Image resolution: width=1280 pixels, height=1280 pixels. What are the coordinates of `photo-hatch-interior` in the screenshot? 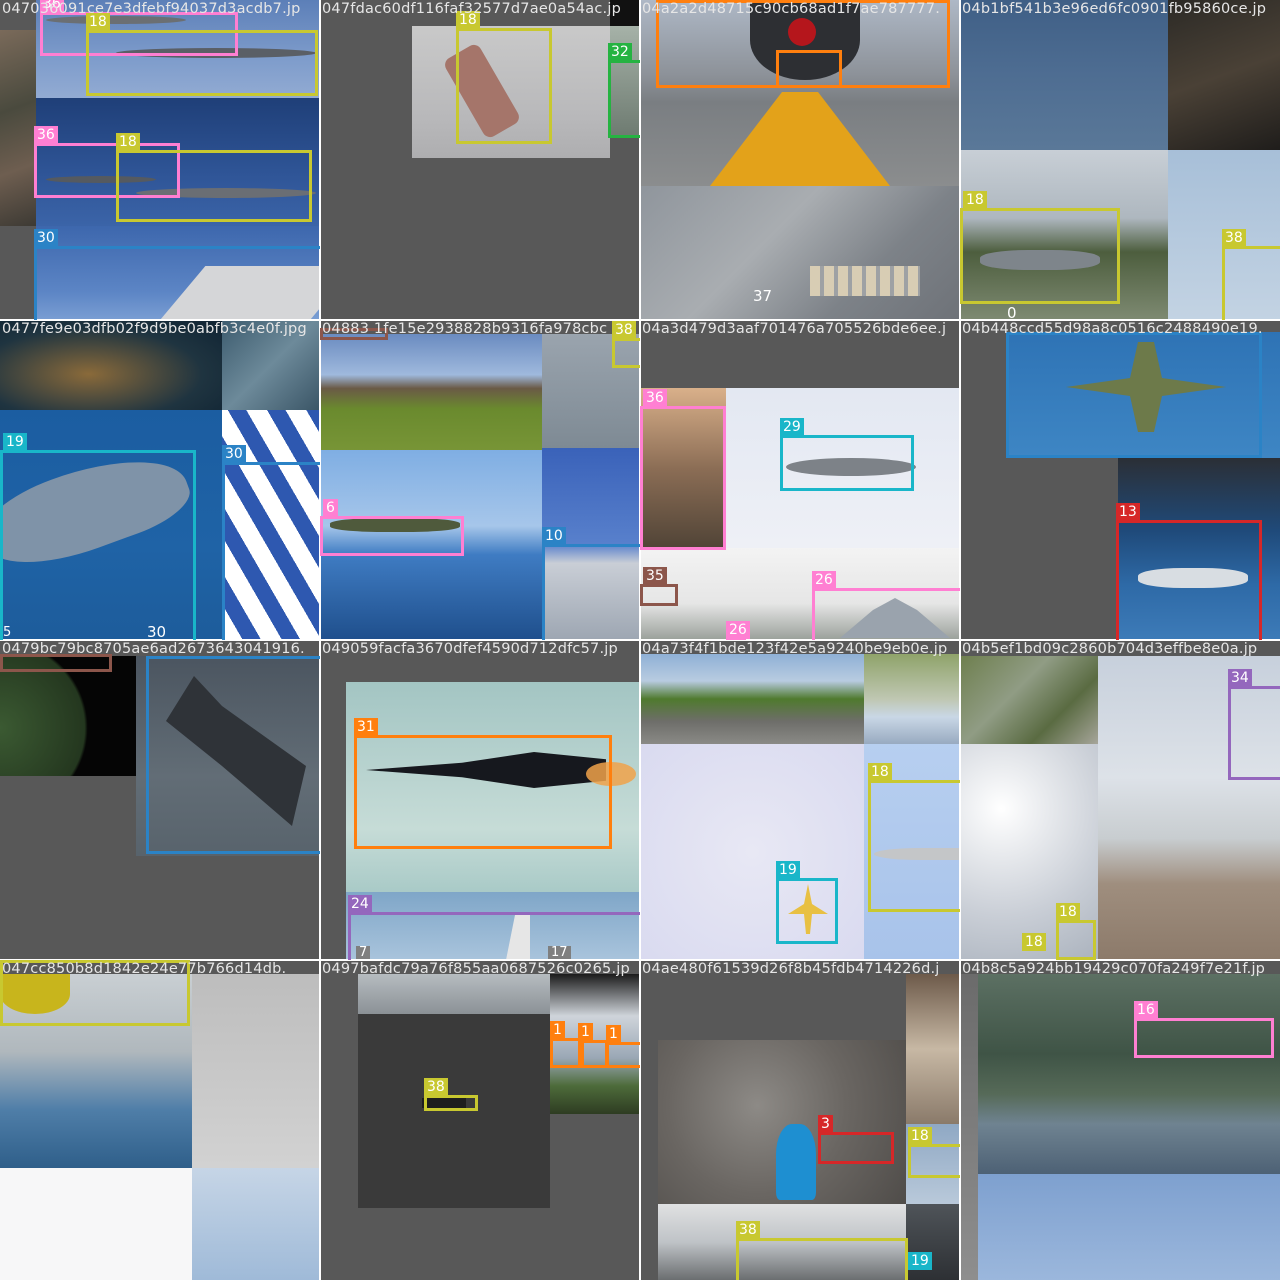 It's located at (933, 1049).